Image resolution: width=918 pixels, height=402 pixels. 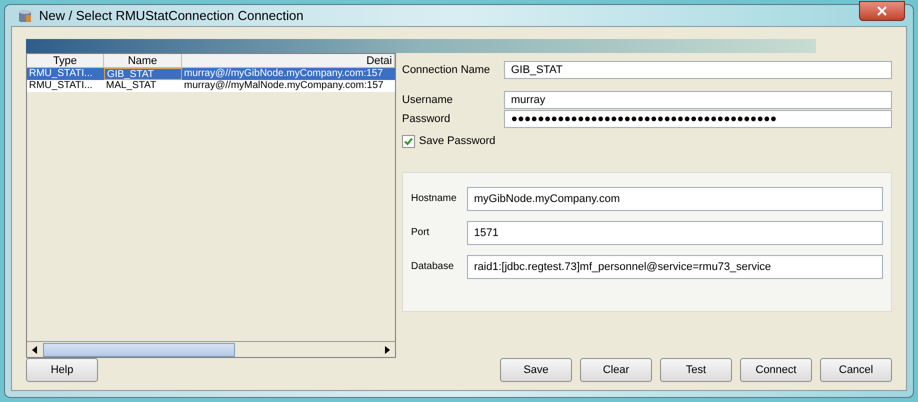 I want to click on close-button, so click(x=882, y=10).